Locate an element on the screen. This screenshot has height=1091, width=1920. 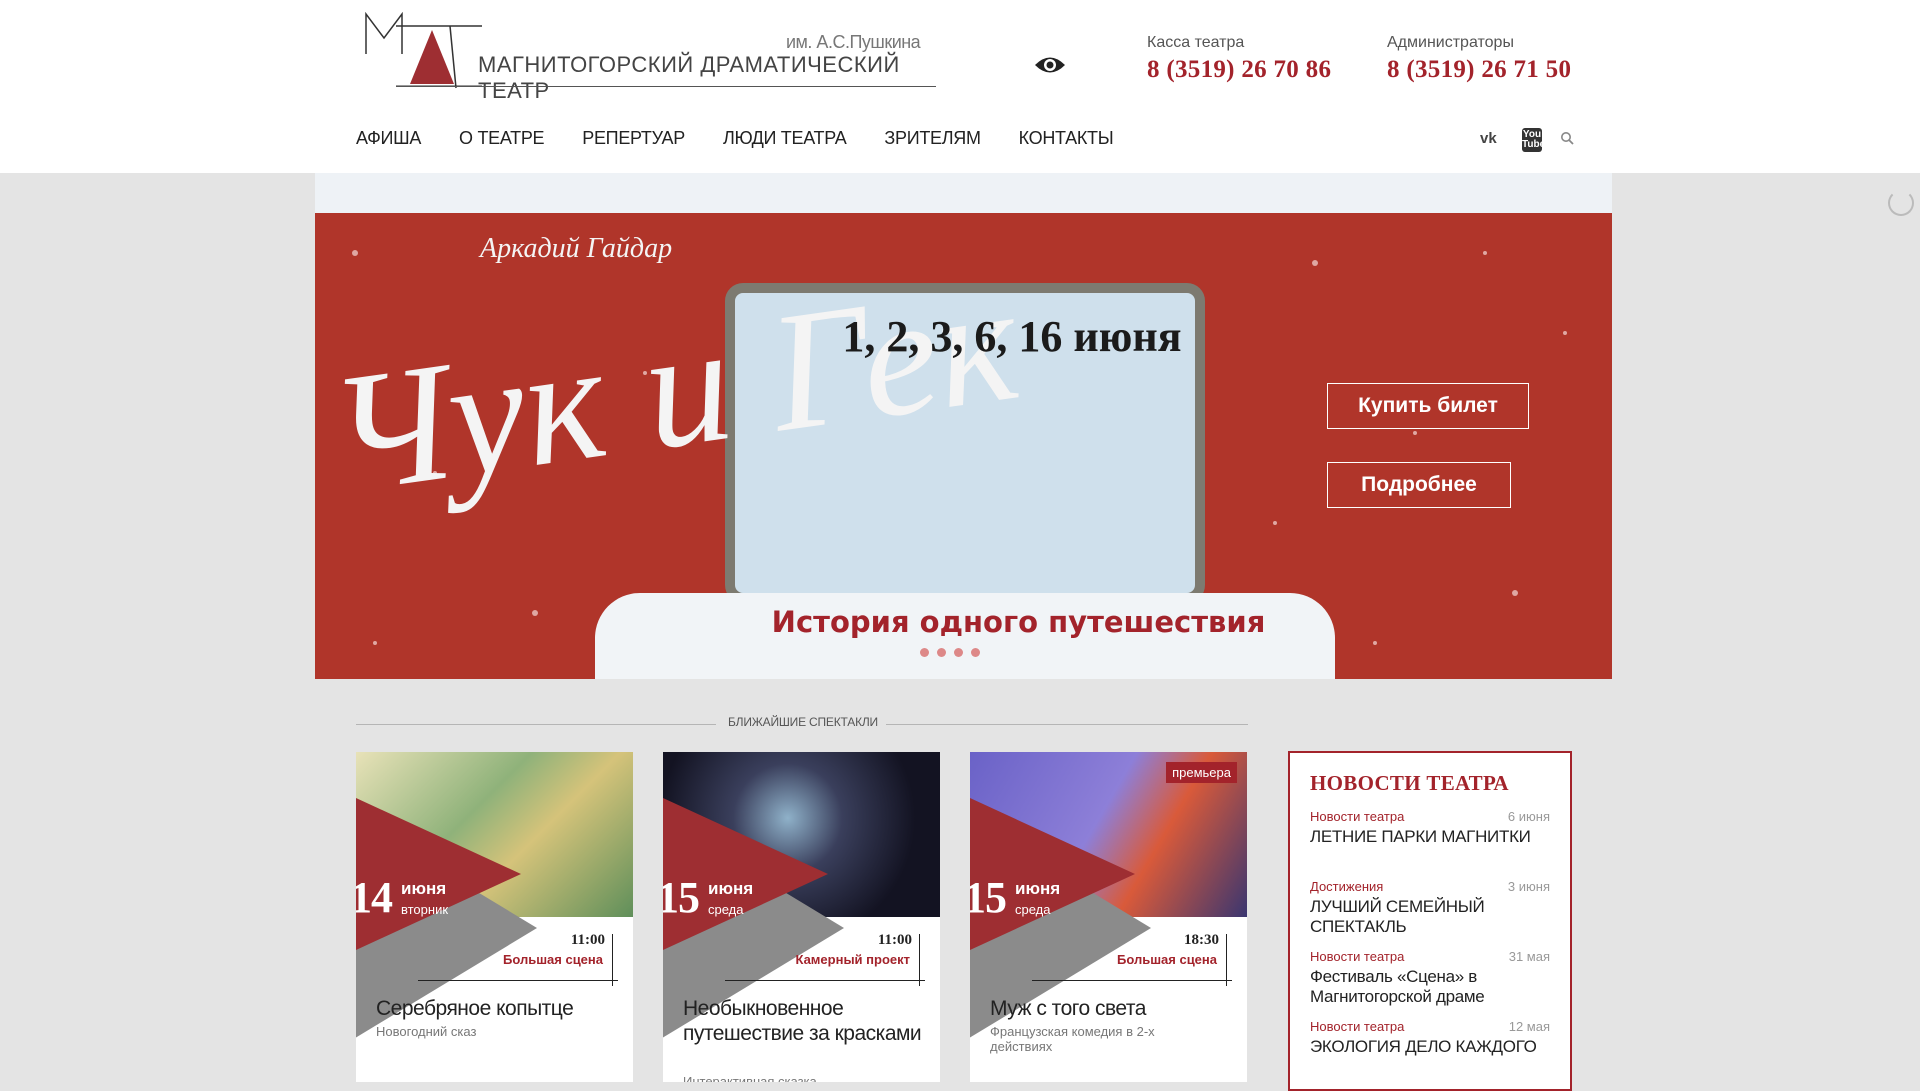
logo-underline is located at coordinates (666, 86).